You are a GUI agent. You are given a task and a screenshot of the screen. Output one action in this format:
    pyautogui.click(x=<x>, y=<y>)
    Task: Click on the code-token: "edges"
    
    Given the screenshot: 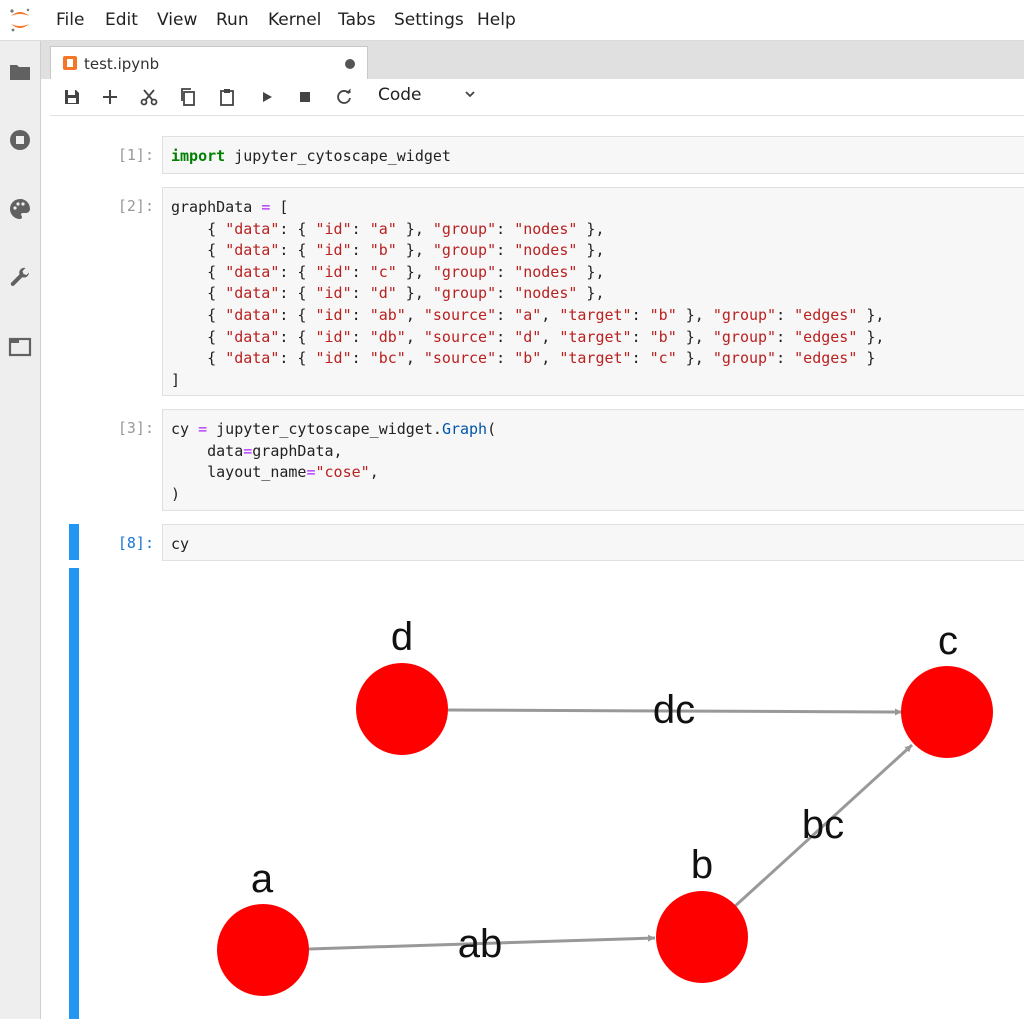 What is the action you would take?
    pyautogui.click(x=826, y=336)
    